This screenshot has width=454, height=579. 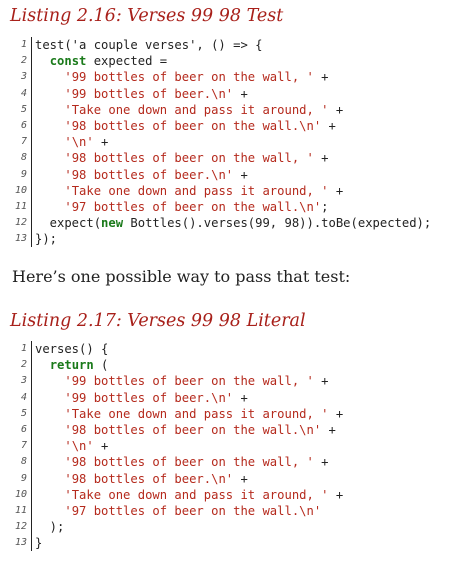 What do you see at coordinates (149, 397) in the screenshot?
I see `code-string: '99 bottles of beer.\n'` at bounding box center [149, 397].